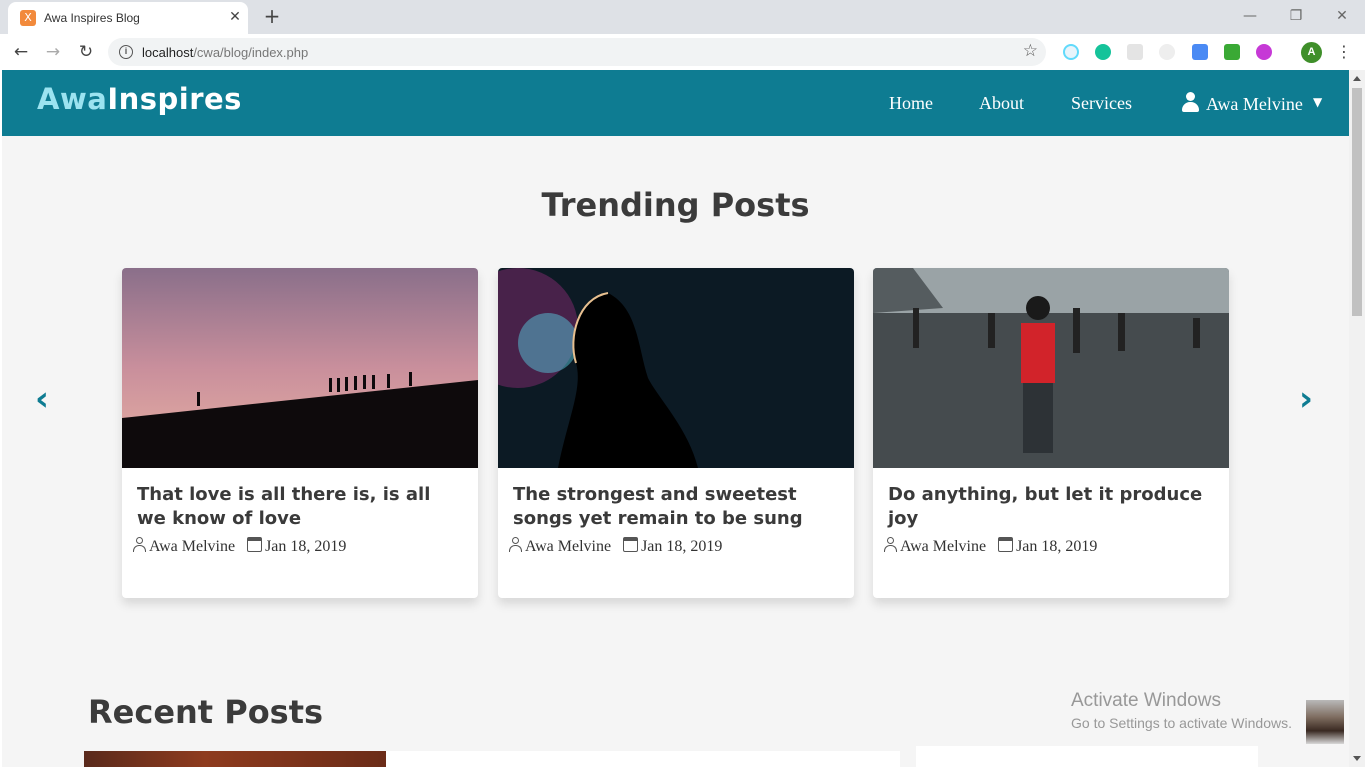 The width and height of the screenshot is (1365, 767). I want to click on carousel-next-arrow-icon: ›, so click(1306, 399).